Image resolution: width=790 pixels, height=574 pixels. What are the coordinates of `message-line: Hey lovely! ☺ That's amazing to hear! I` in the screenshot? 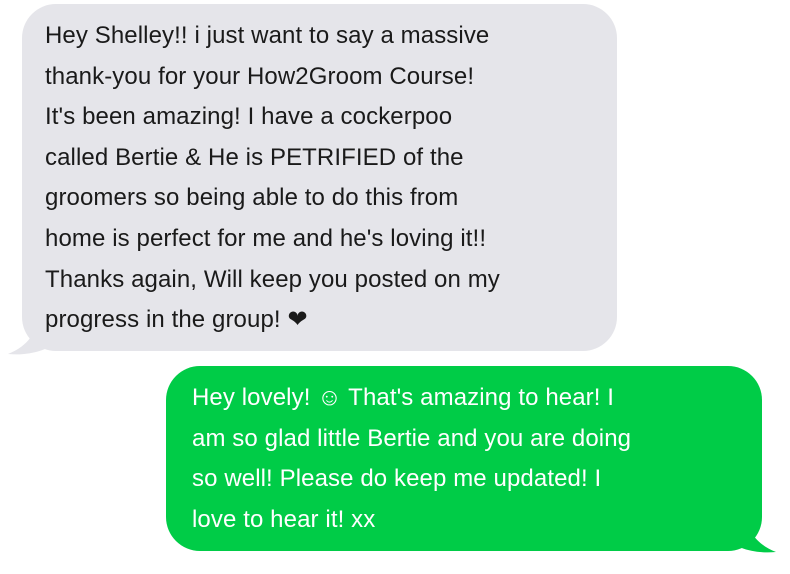 It's located at (403, 397).